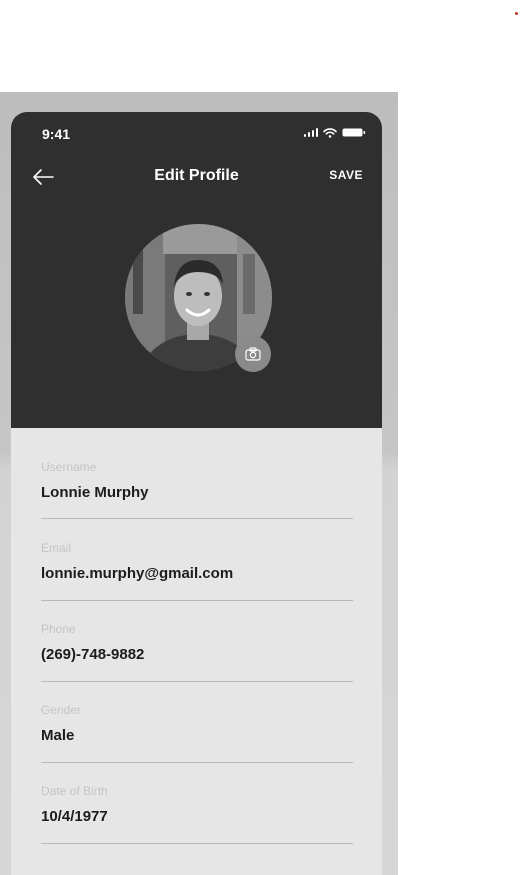 The width and height of the screenshot is (523, 875). Describe the element at coordinates (197, 555) in the screenshot. I see `email-field: Email lonnie.murphy@gmail.com` at that location.